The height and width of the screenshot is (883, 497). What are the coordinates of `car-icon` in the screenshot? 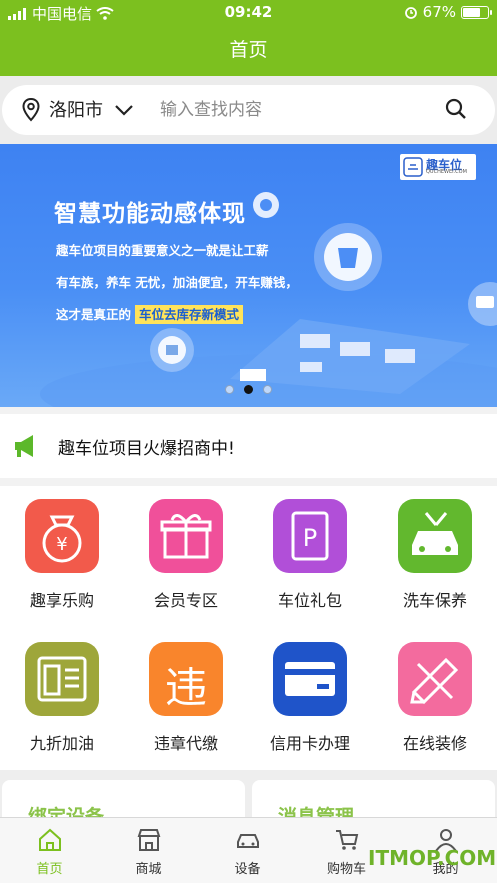 It's located at (248, 841).